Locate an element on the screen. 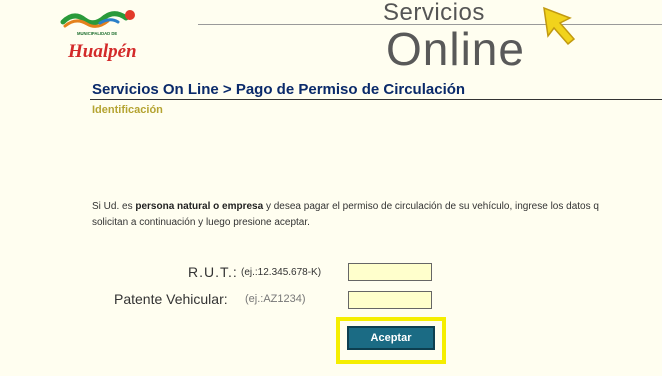 The height and width of the screenshot is (376, 662). municipality-logo: MUNICIPALIDAD DE Hualpén is located at coordinates (100, 36).